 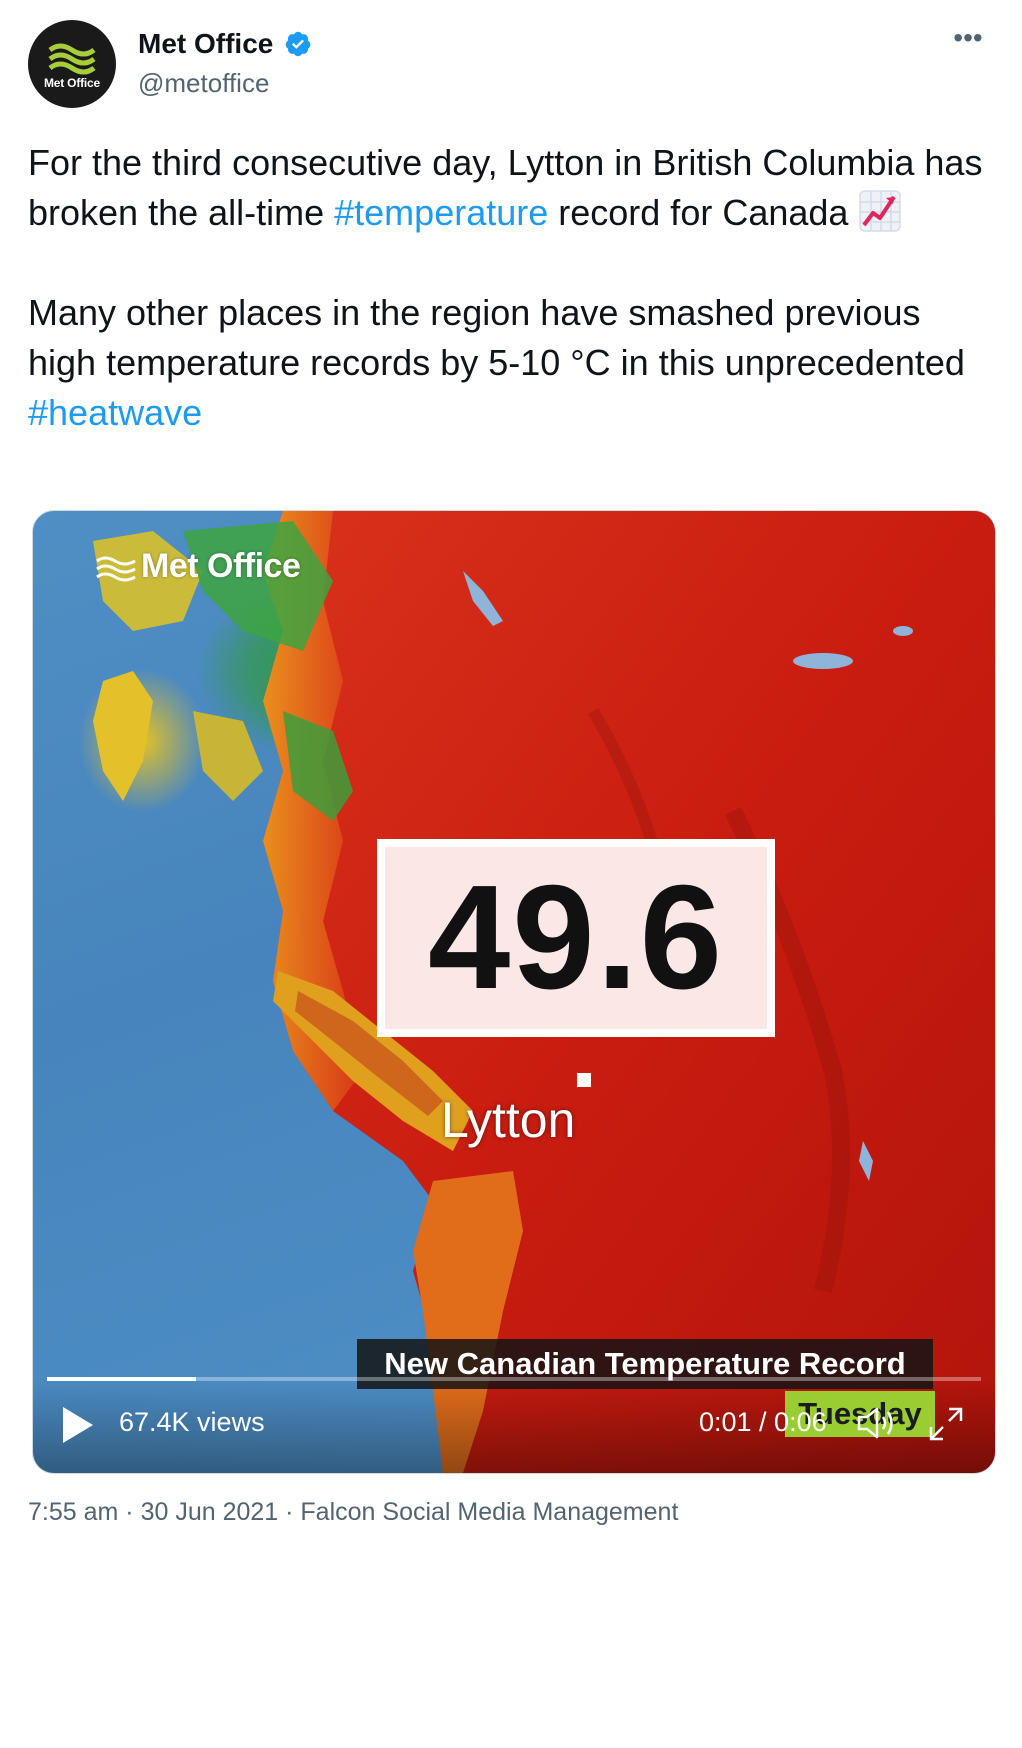 I want to click on location-label: Lytton, so click(x=508, y=1120).